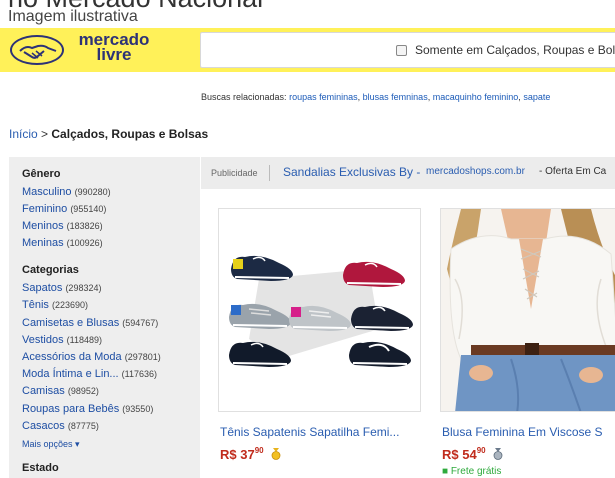 This screenshot has height=478, width=615. Describe the element at coordinates (89, 374) in the screenshot. I see `filter-item-moda-intima: Moda Íntima e Lin... (117636)` at that location.